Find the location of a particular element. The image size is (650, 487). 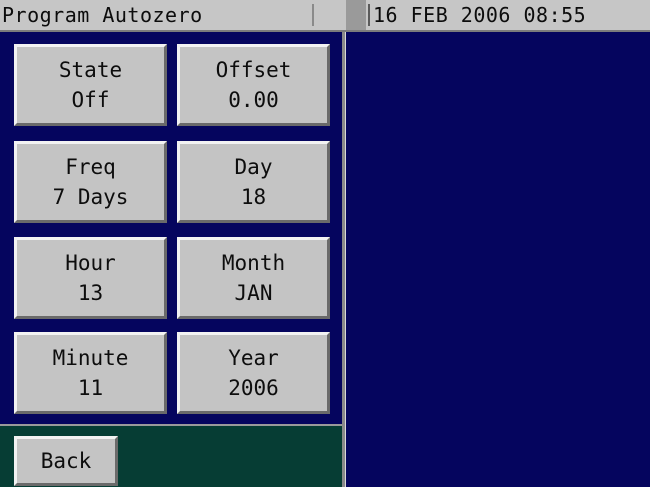

month-button: Month JAN is located at coordinates (253, 278).